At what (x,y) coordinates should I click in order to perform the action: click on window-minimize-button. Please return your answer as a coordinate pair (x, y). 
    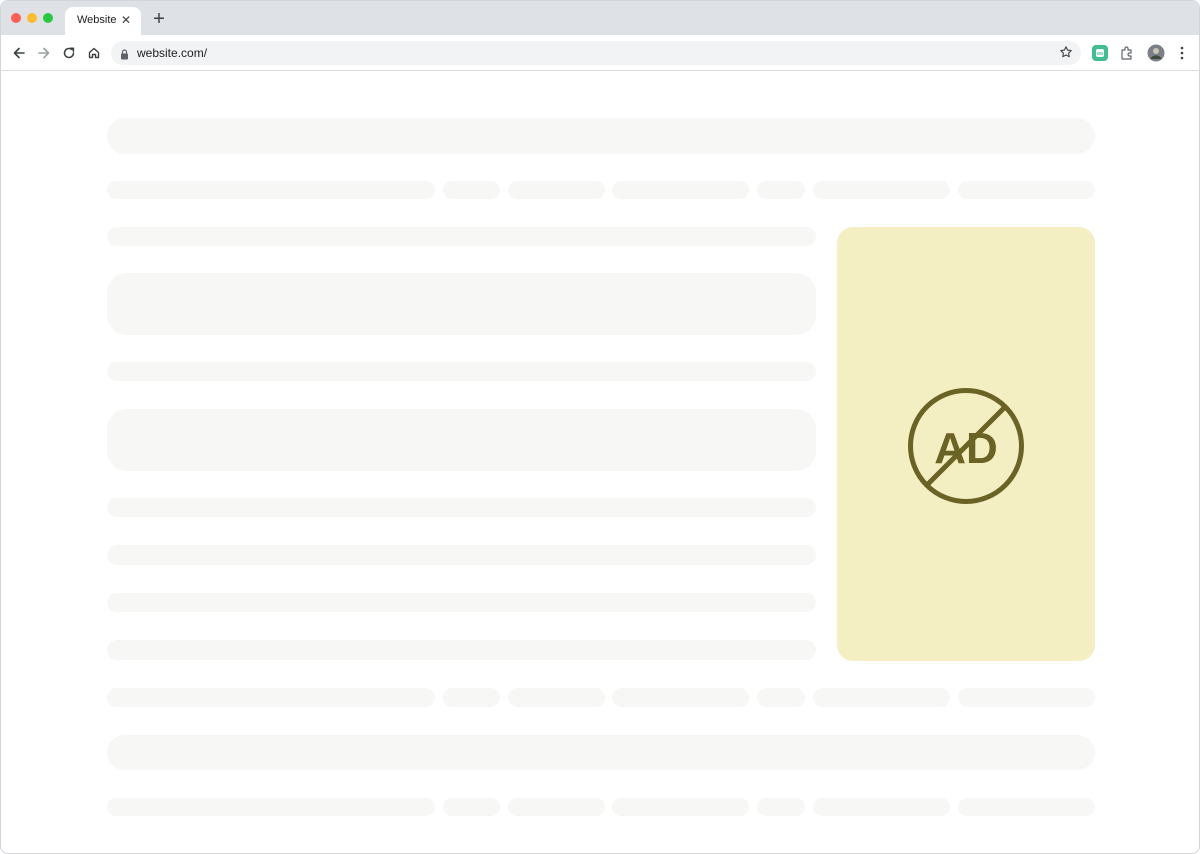
    Looking at the image, I should click on (32, 18).